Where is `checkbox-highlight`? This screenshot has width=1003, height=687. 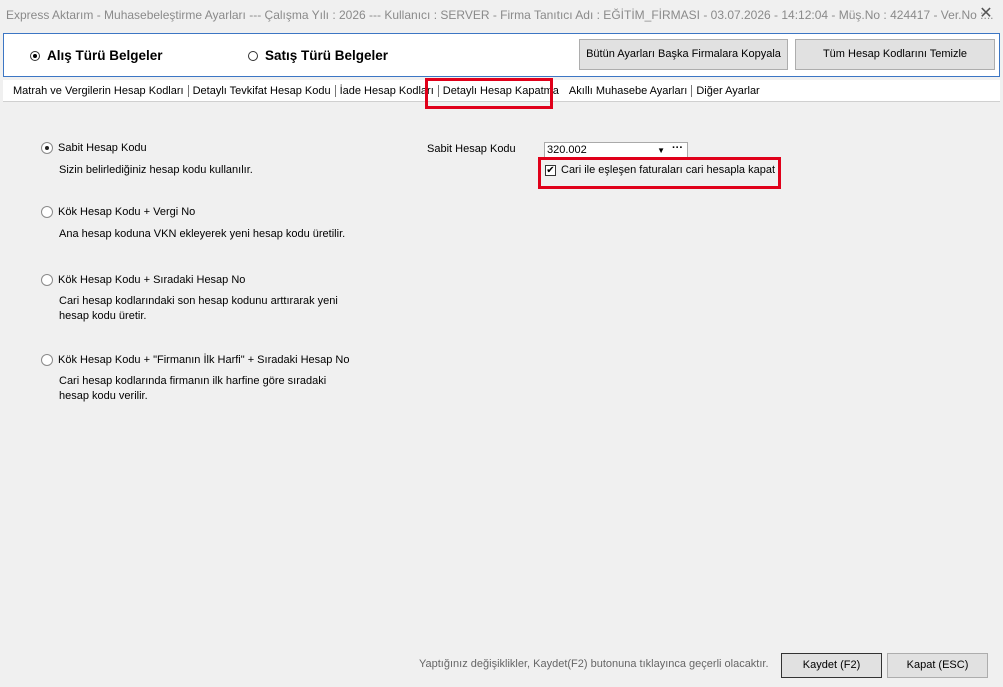 checkbox-highlight is located at coordinates (659, 173).